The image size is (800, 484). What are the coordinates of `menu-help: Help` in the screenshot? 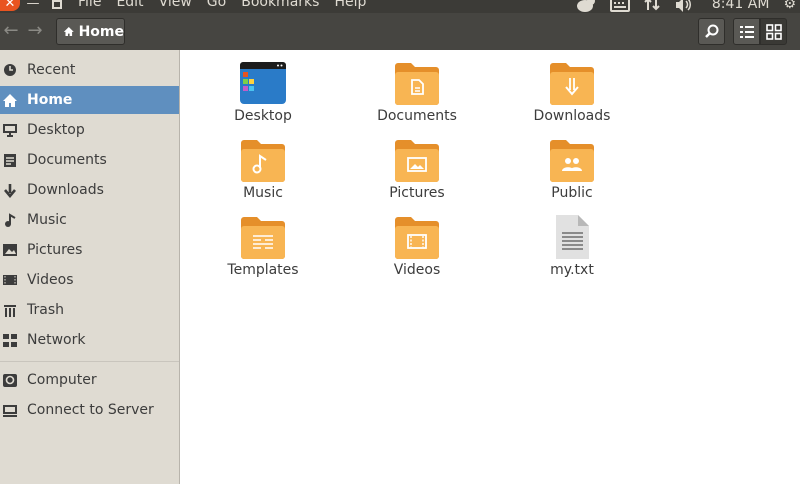 It's located at (350, 5).